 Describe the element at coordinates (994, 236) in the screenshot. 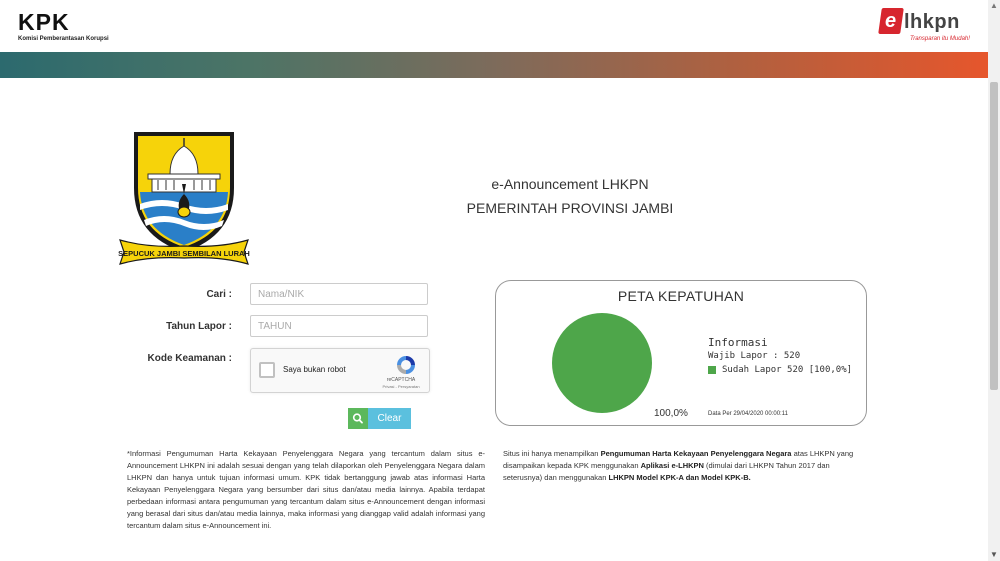

I see `scroll-thumb` at that location.